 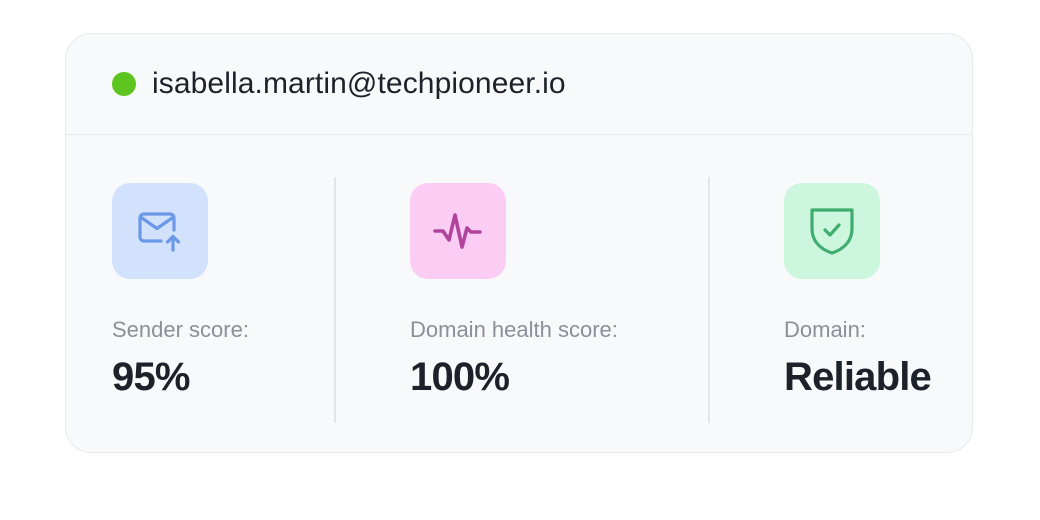 What do you see at coordinates (825, 329) in the screenshot?
I see `domain-status-label: Domain:` at bounding box center [825, 329].